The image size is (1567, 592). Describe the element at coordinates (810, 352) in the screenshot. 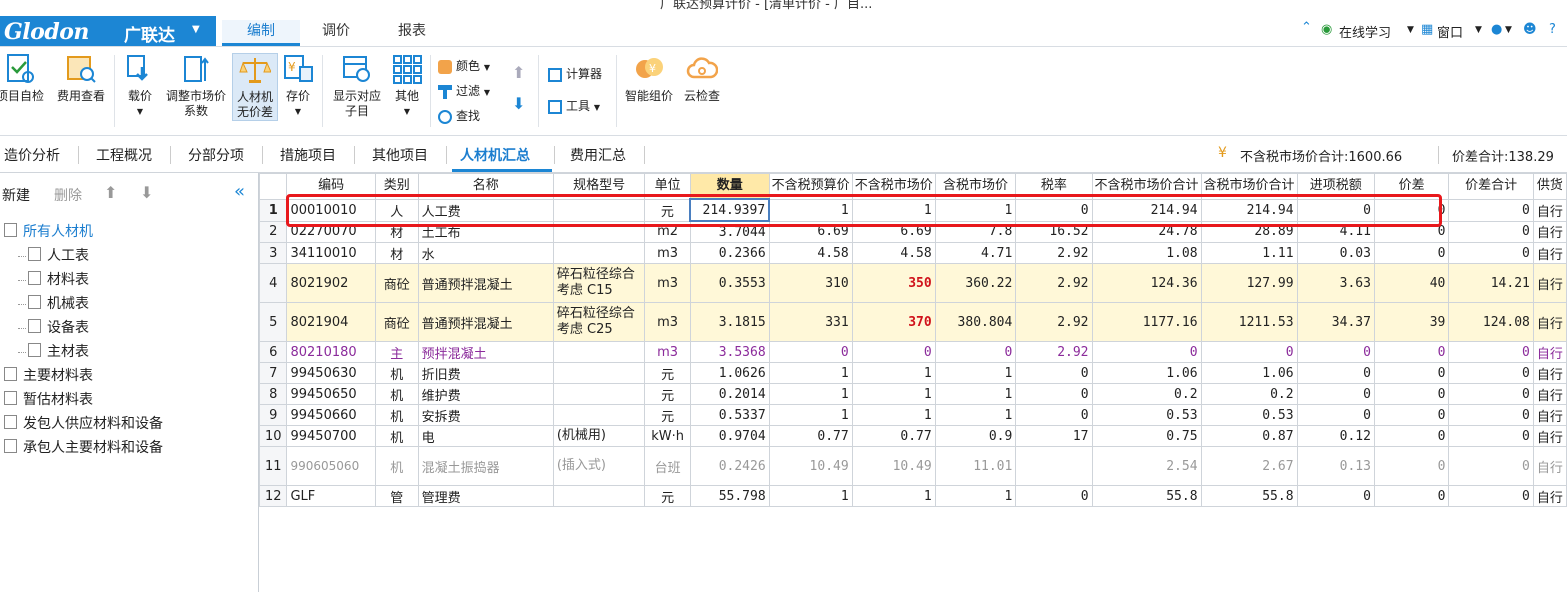

I see `cell-budget: 0` at that location.